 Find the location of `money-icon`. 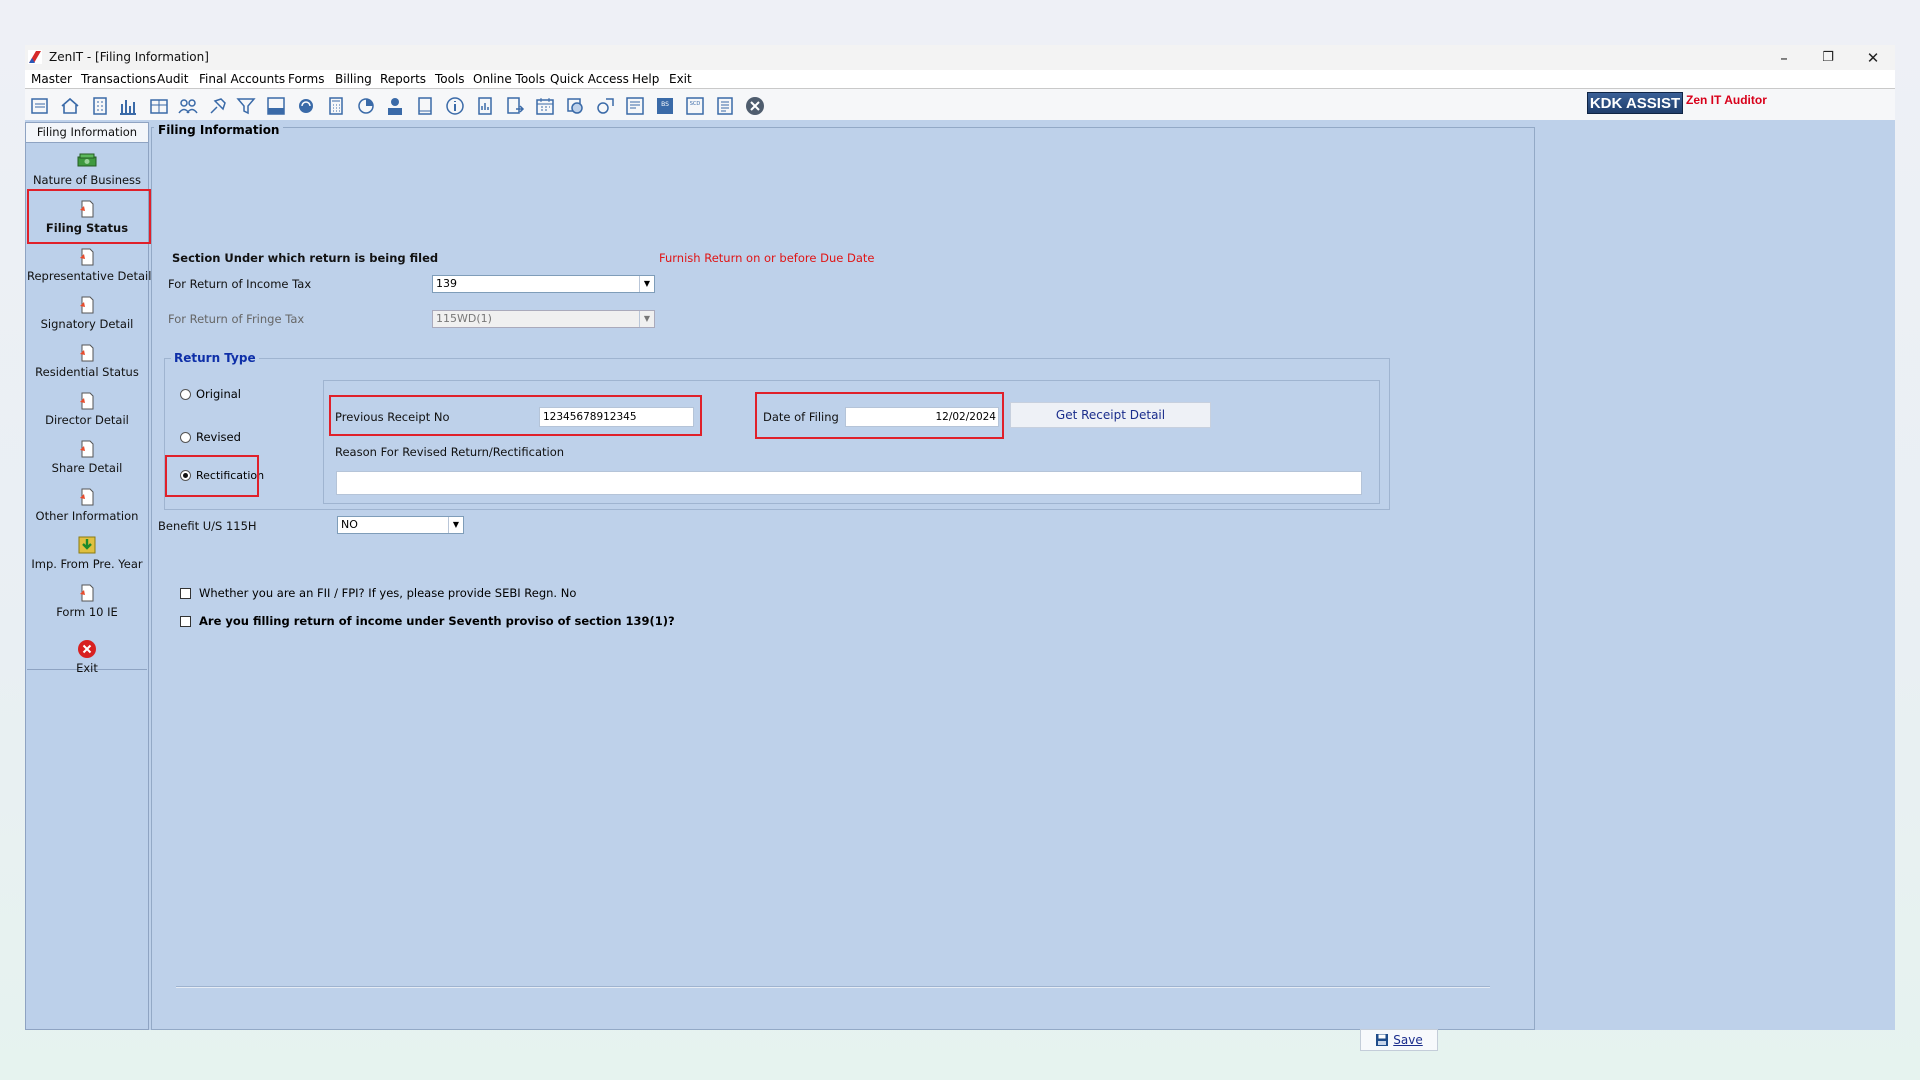

money-icon is located at coordinates (87, 160).